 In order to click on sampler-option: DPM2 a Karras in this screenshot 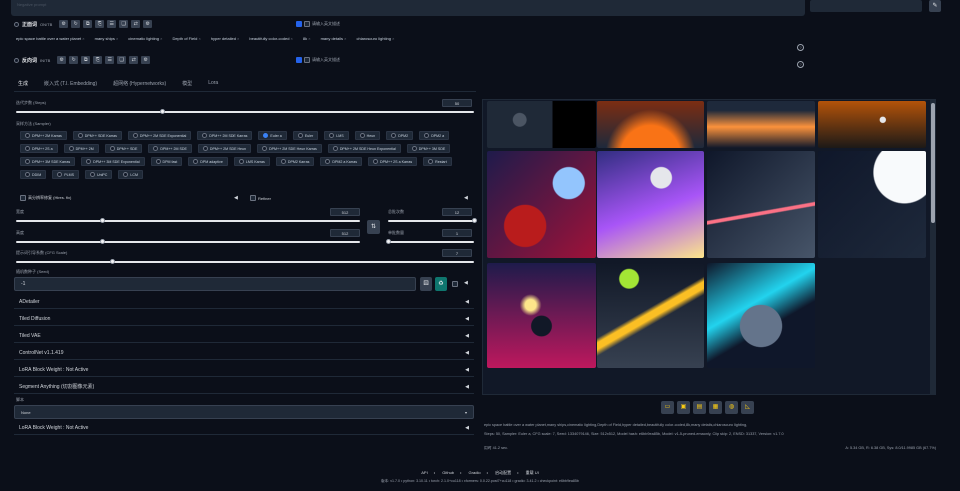, I will do `click(341, 161)`.